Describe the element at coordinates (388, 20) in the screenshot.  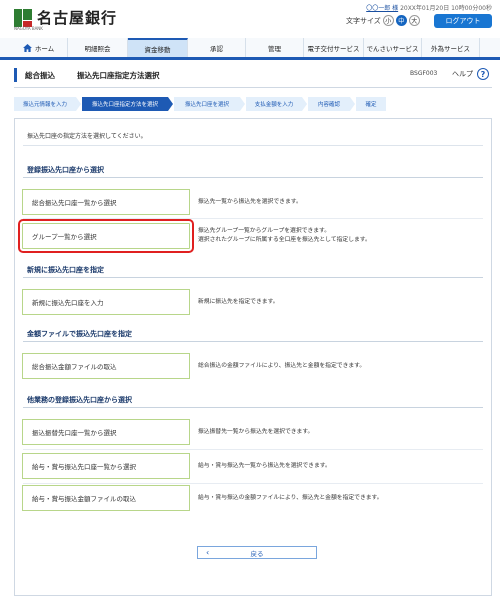
I see `text-size-small-button: 小` at that location.